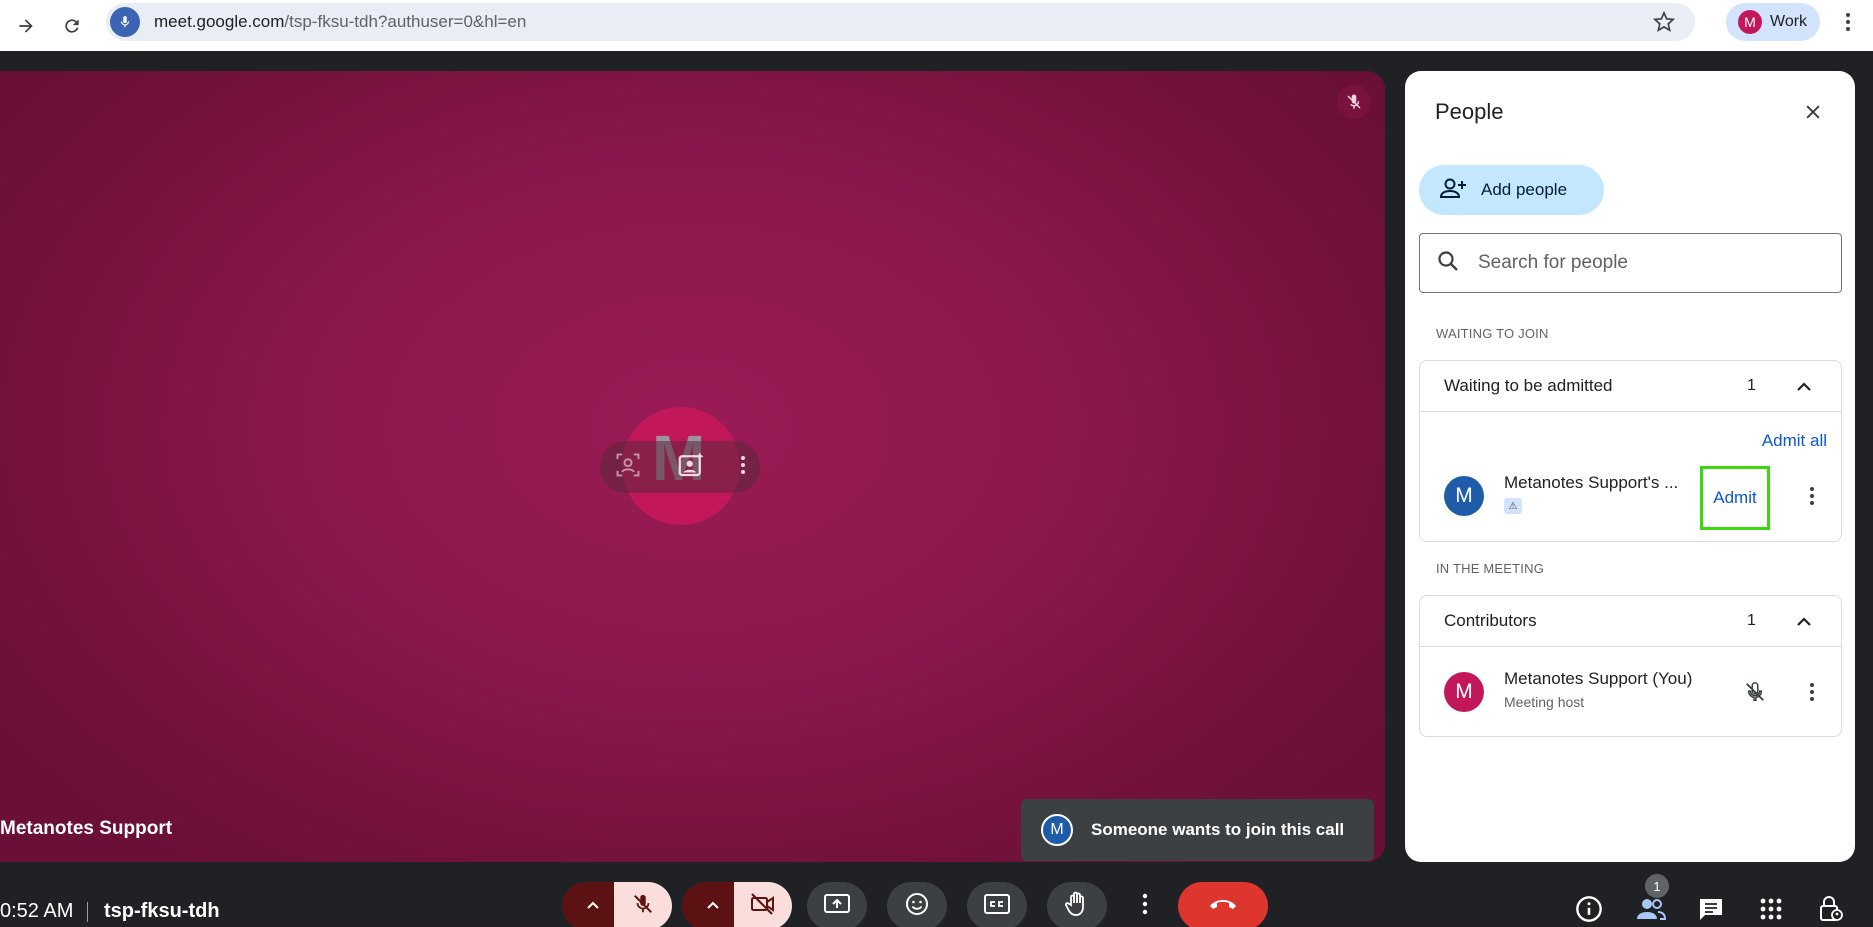 This screenshot has width=1873, height=927. What do you see at coordinates (1794, 441) in the screenshot?
I see `admit-all-link: Admit all` at bounding box center [1794, 441].